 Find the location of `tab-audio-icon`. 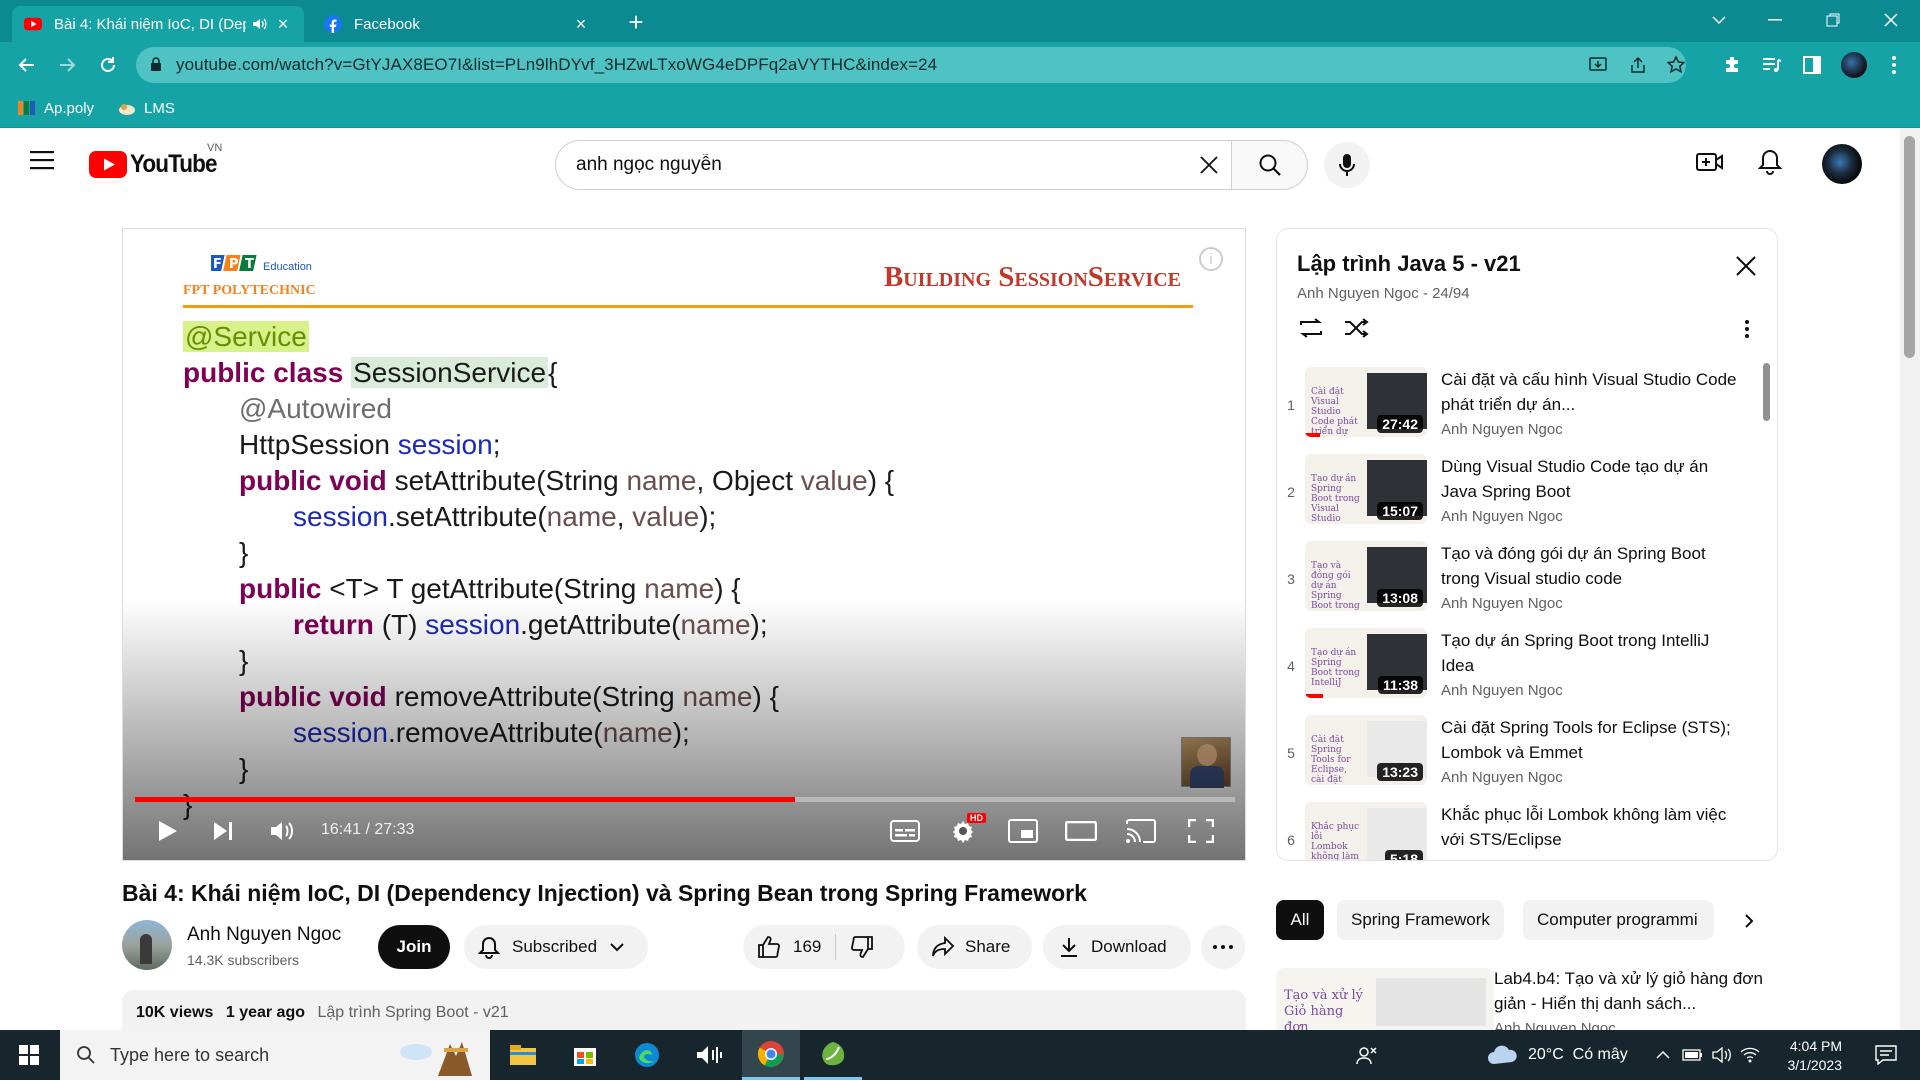

tab-audio-icon is located at coordinates (260, 24).